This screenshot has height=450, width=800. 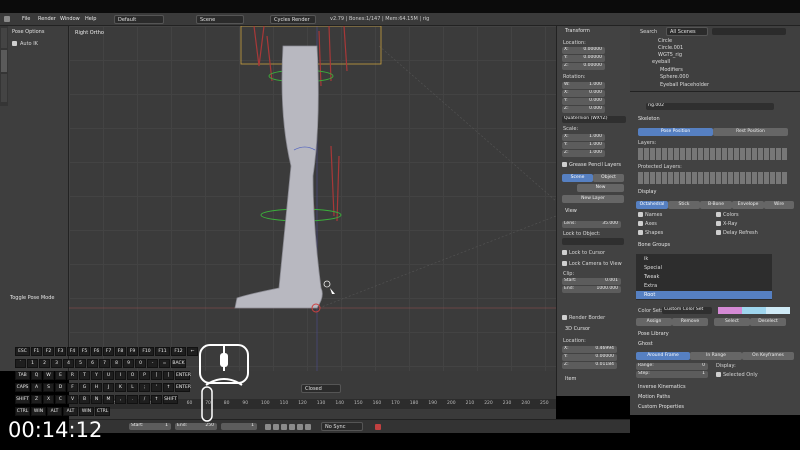 What do you see at coordinates (649, 295) in the screenshot?
I see `bone-group-item-selected: Root` at bounding box center [649, 295].